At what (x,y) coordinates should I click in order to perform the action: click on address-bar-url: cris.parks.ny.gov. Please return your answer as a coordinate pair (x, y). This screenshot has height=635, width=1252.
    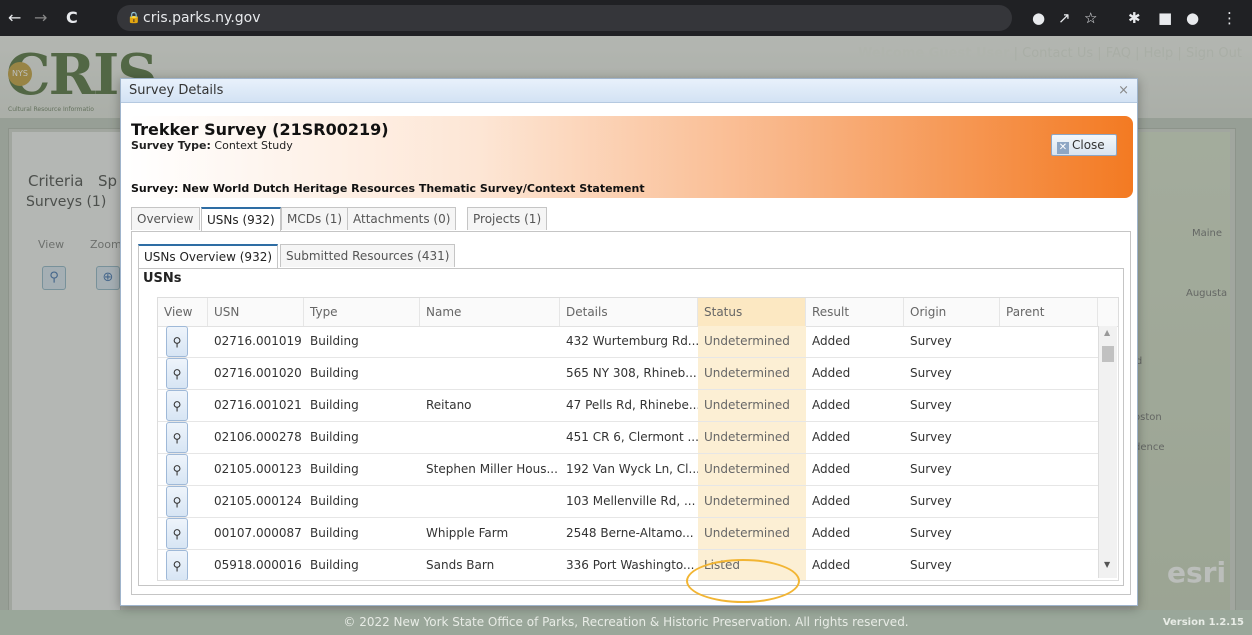
    Looking at the image, I should click on (202, 18).